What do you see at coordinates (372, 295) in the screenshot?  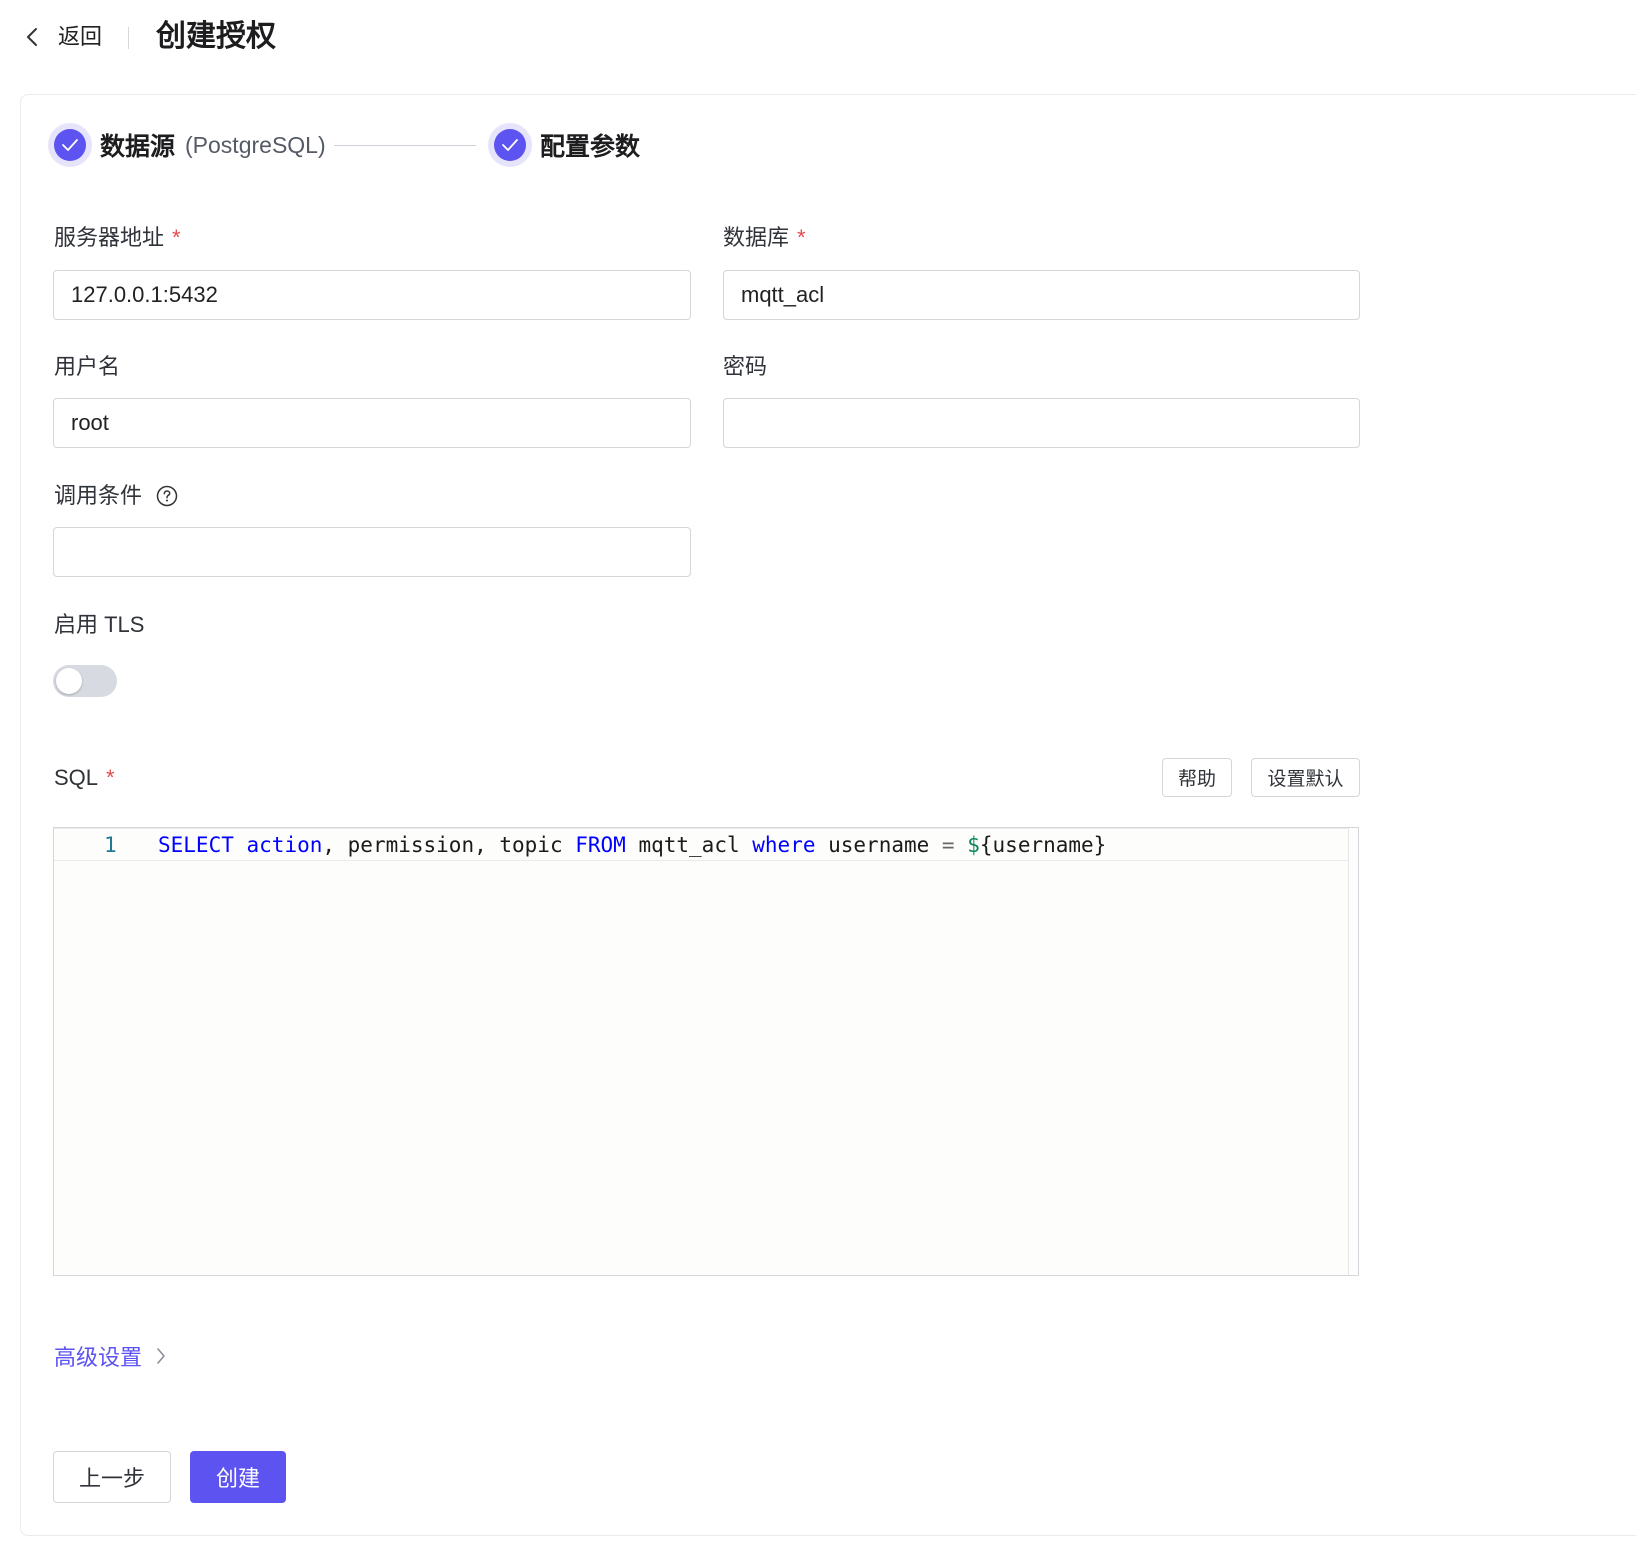 I see `server-input: 127.0.0.1:5432` at bounding box center [372, 295].